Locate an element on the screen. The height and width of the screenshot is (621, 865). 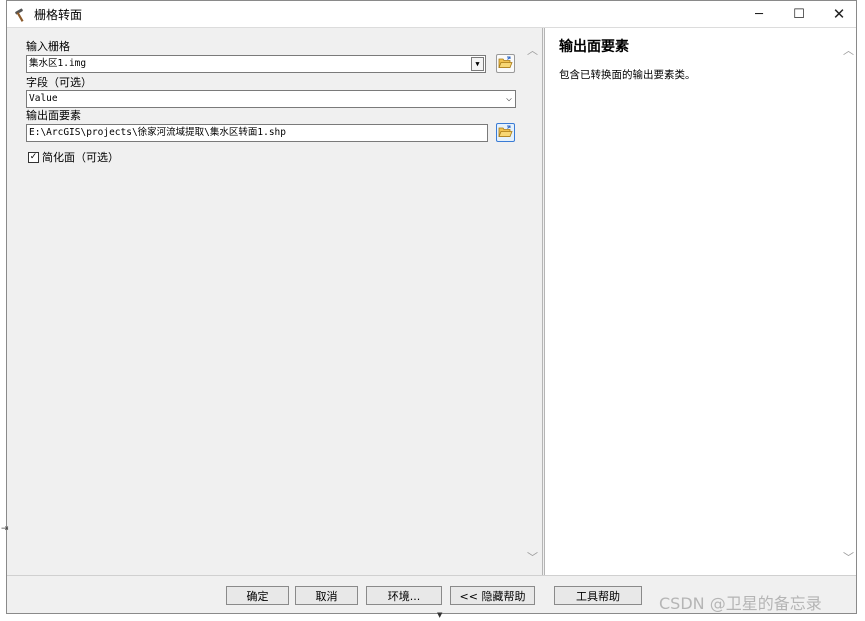
hammer-icon is located at coordinates (21, 15).